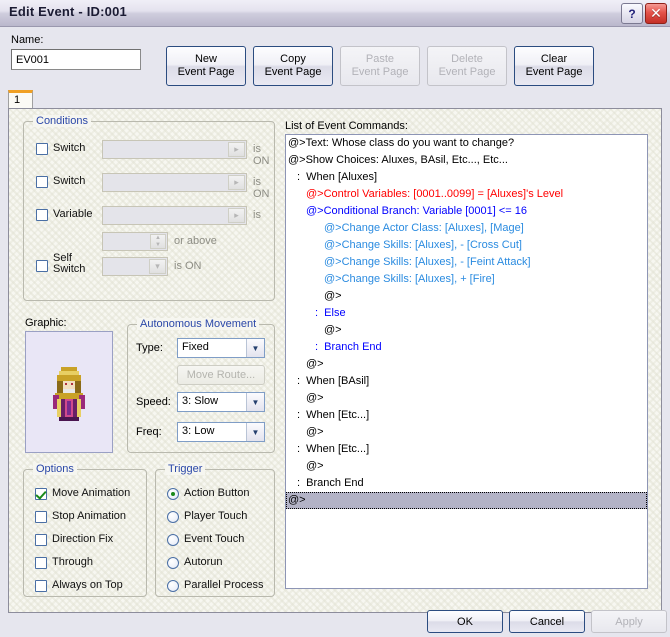 The image size is (670, 637). What do you see at coordinates (185, 469) in the screenshot?
I see `trigger-title: Trigger` at bounding box center [185, 469].